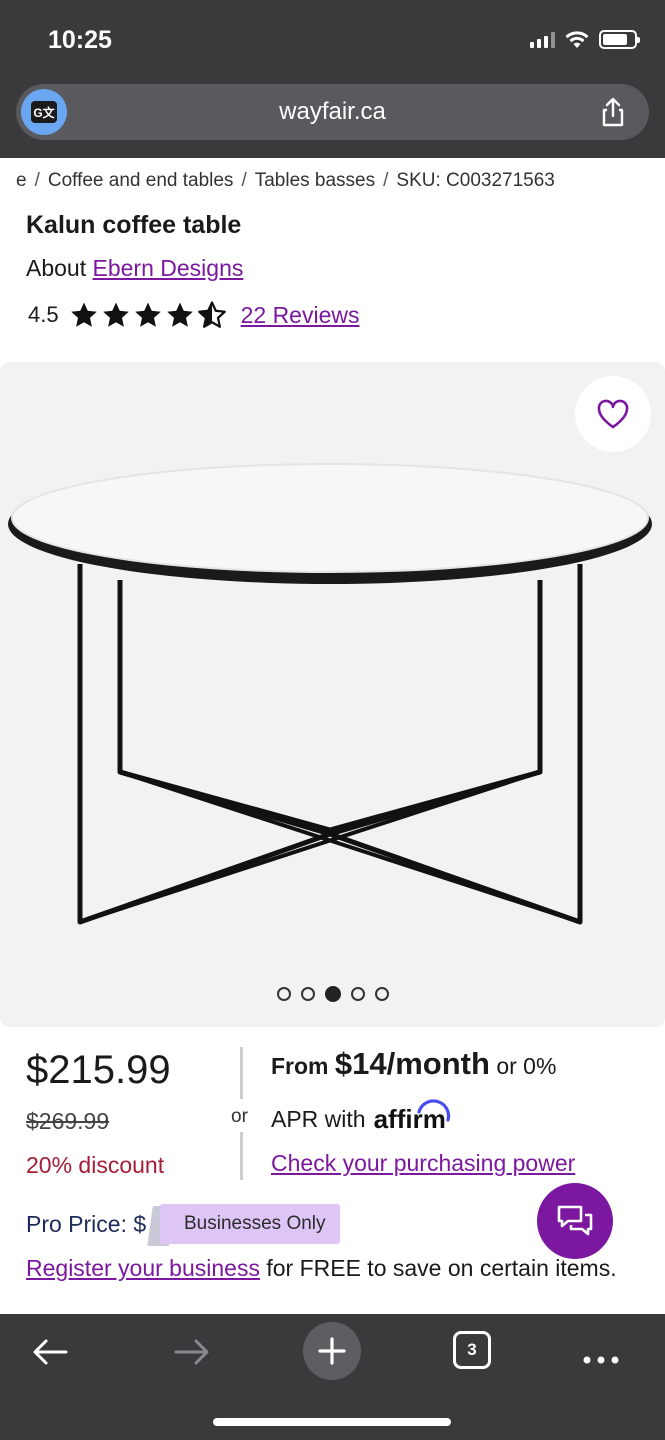 The width and height of the screenshot is (665, 1440). What do you see at coordinates (423, 1163) in the screenshot?
I see `check-purchasing-power-link: Check your purchasing power` at bounding box center [423, 1163].